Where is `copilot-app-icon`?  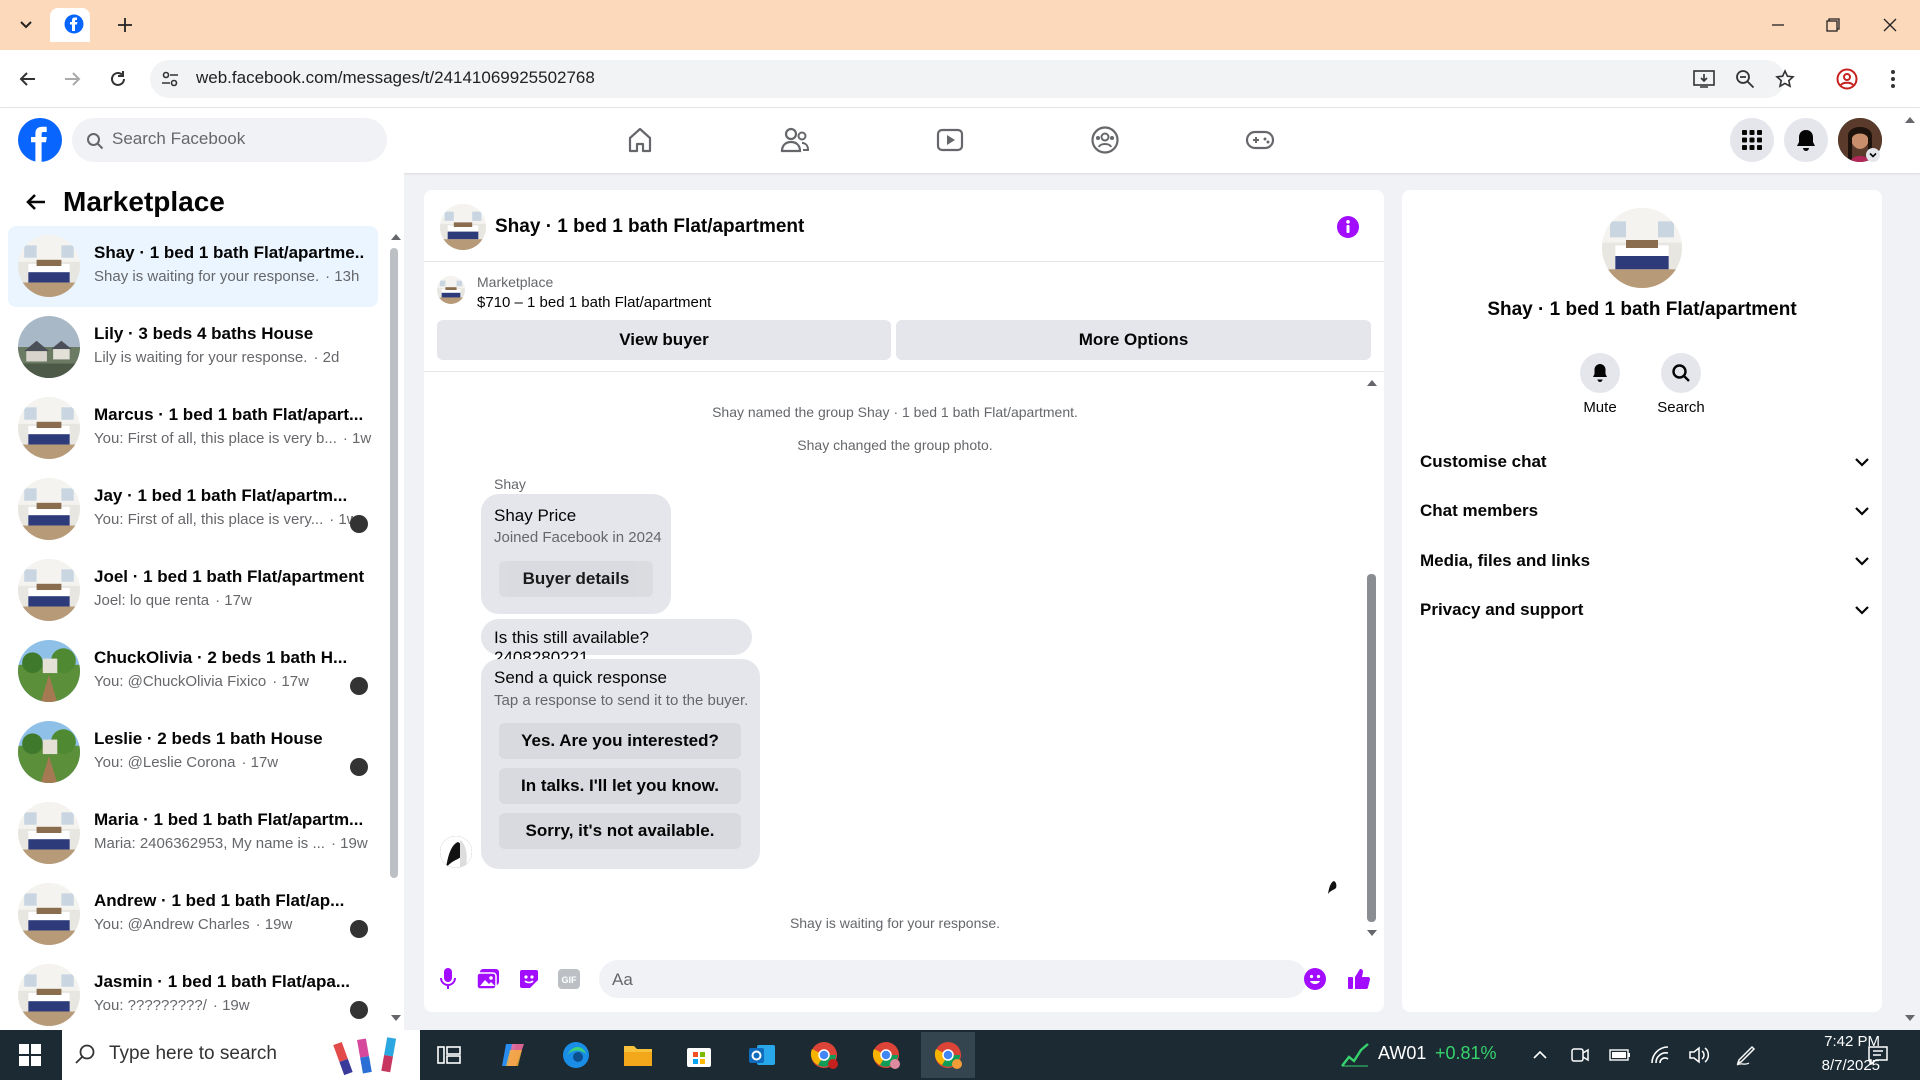 copilot-app-icon is located at coordinates (513, 1055).